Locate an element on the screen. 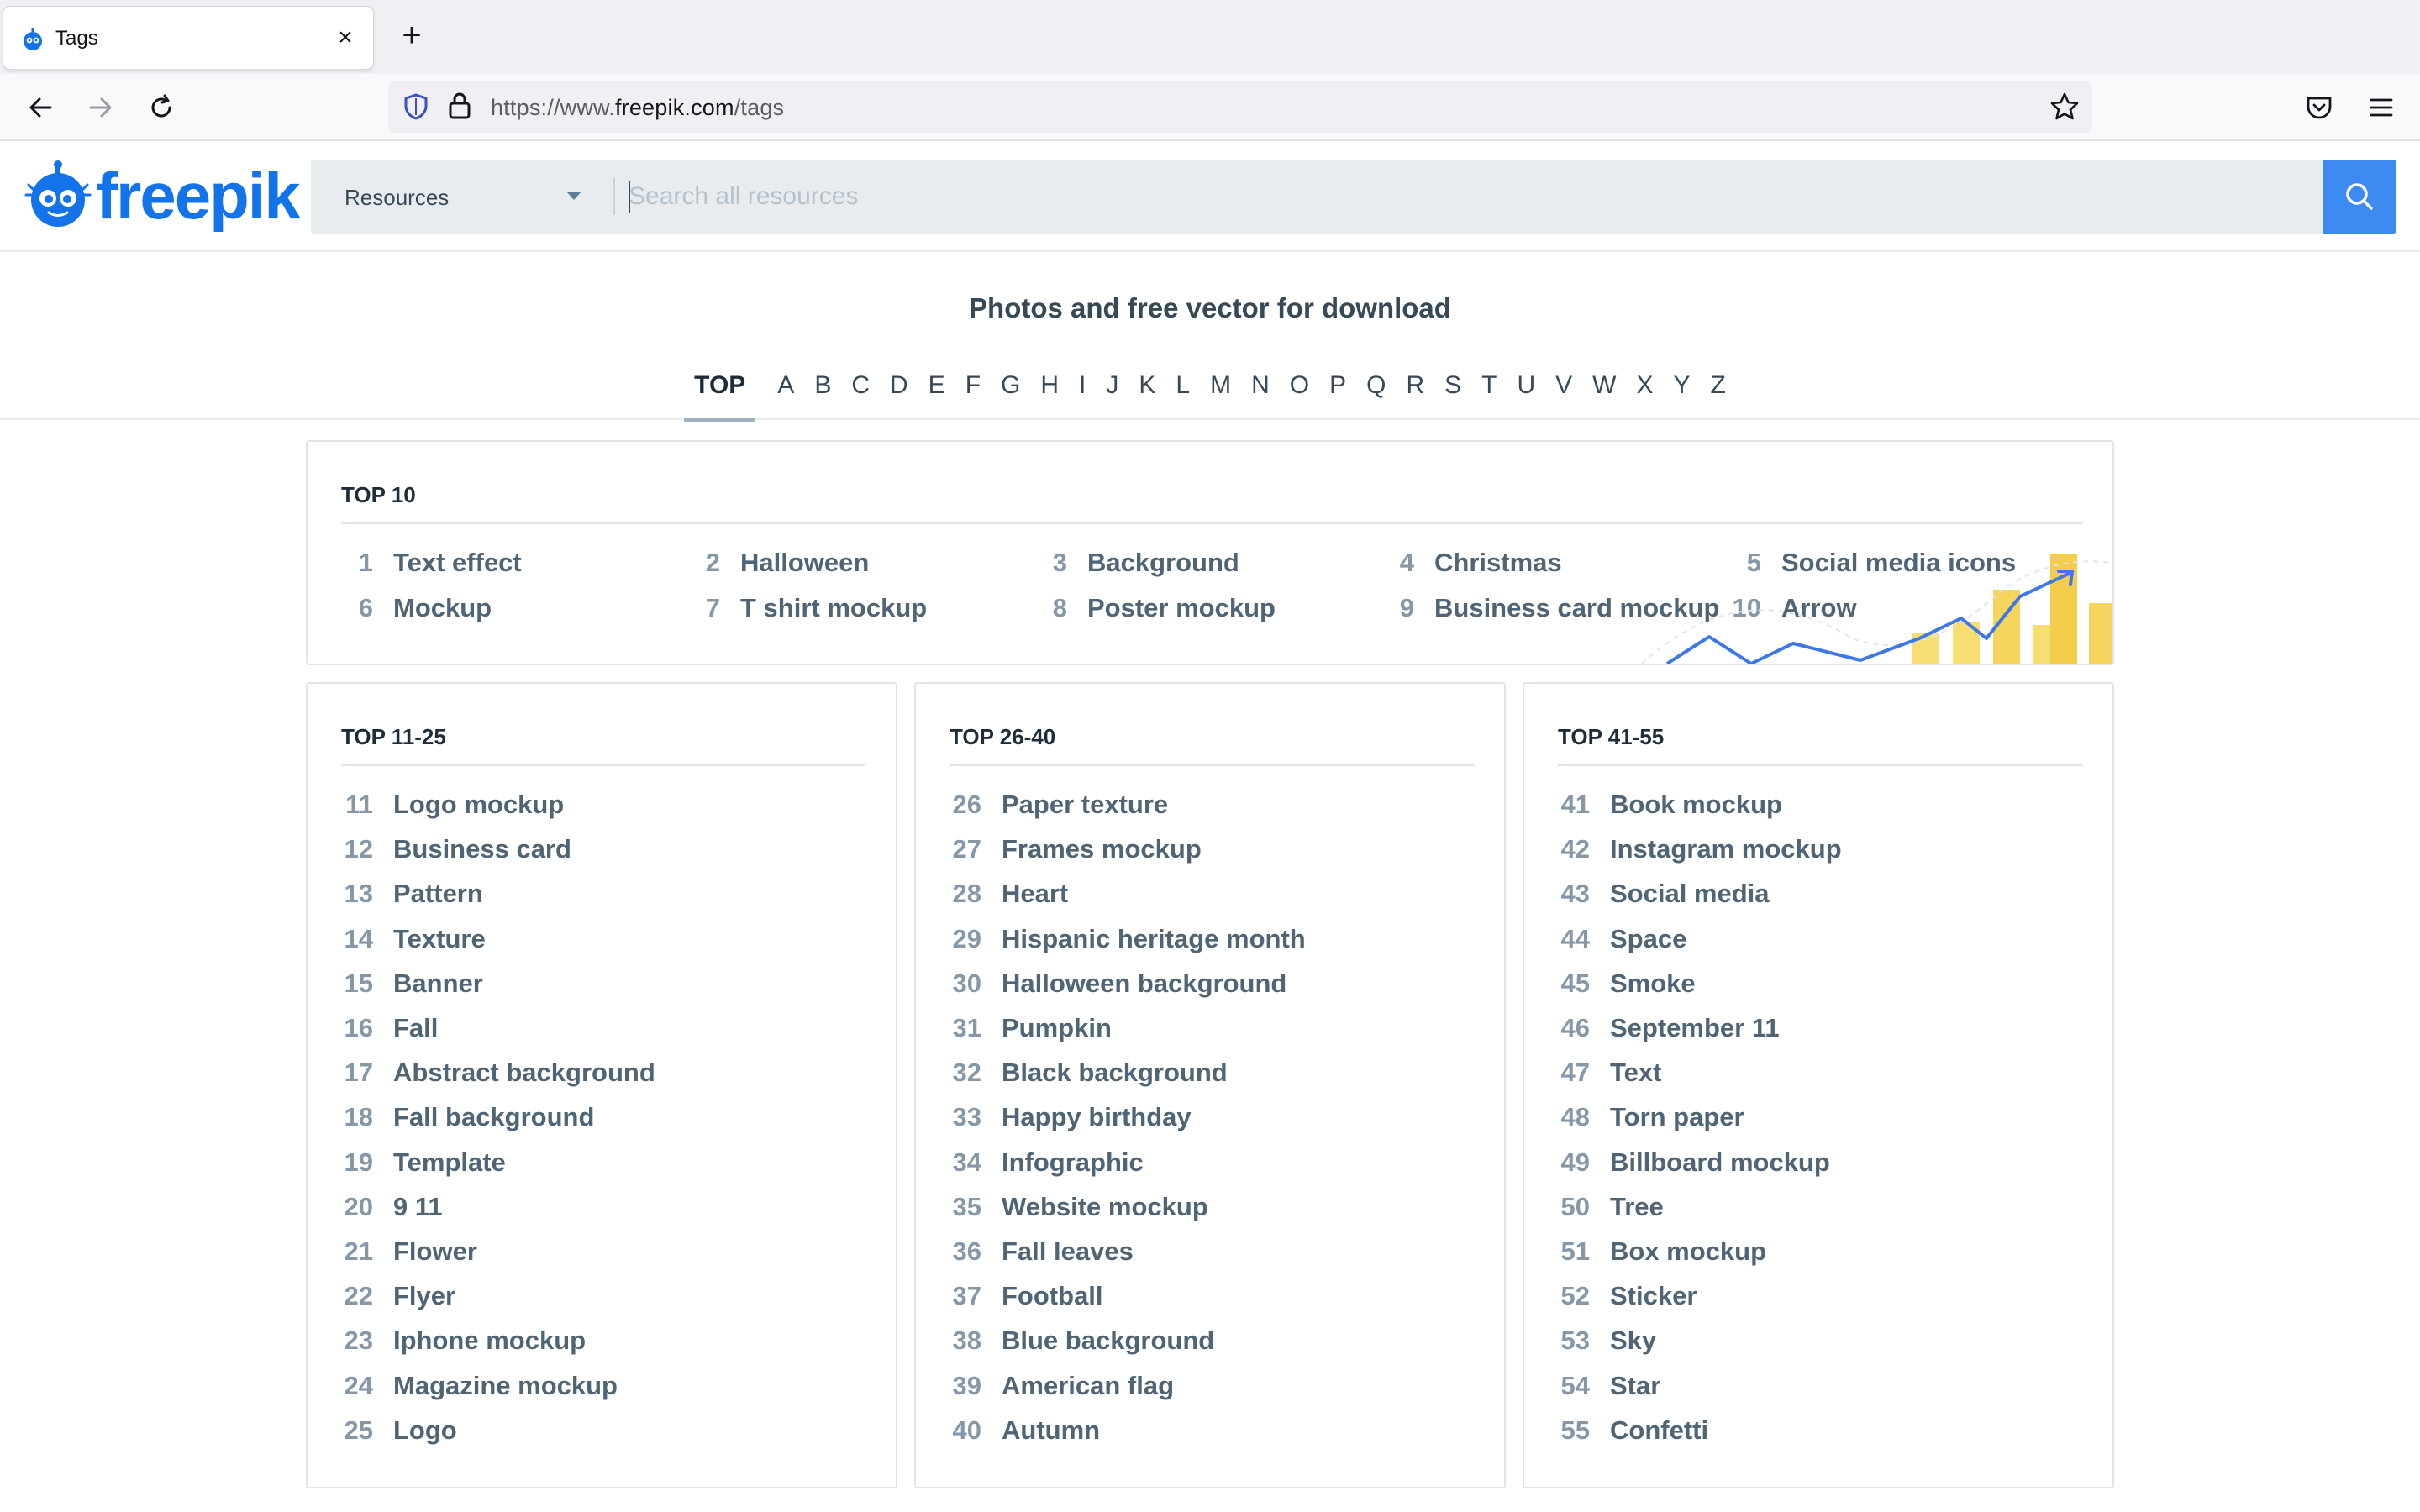  tag-label: Banner is located at coordinates (438, 984).